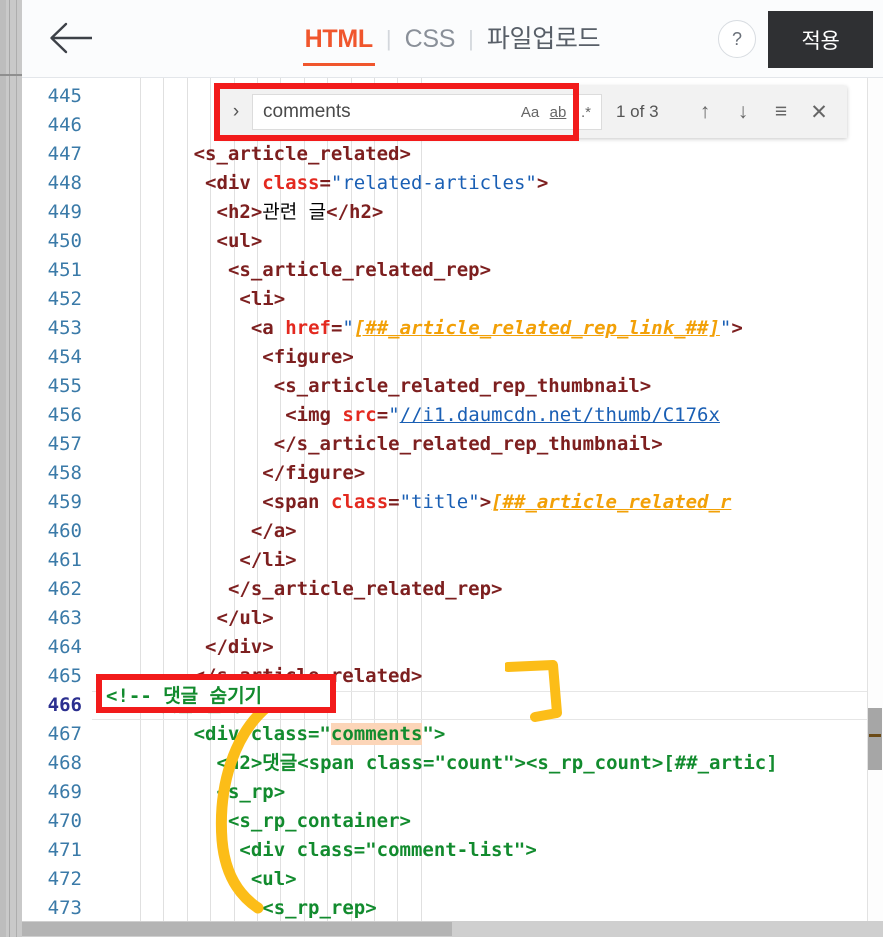 The image size is (883, 937). Describe the element at coordinates (64, 763) in the screenshot. I see `line-number: 468` at that location.